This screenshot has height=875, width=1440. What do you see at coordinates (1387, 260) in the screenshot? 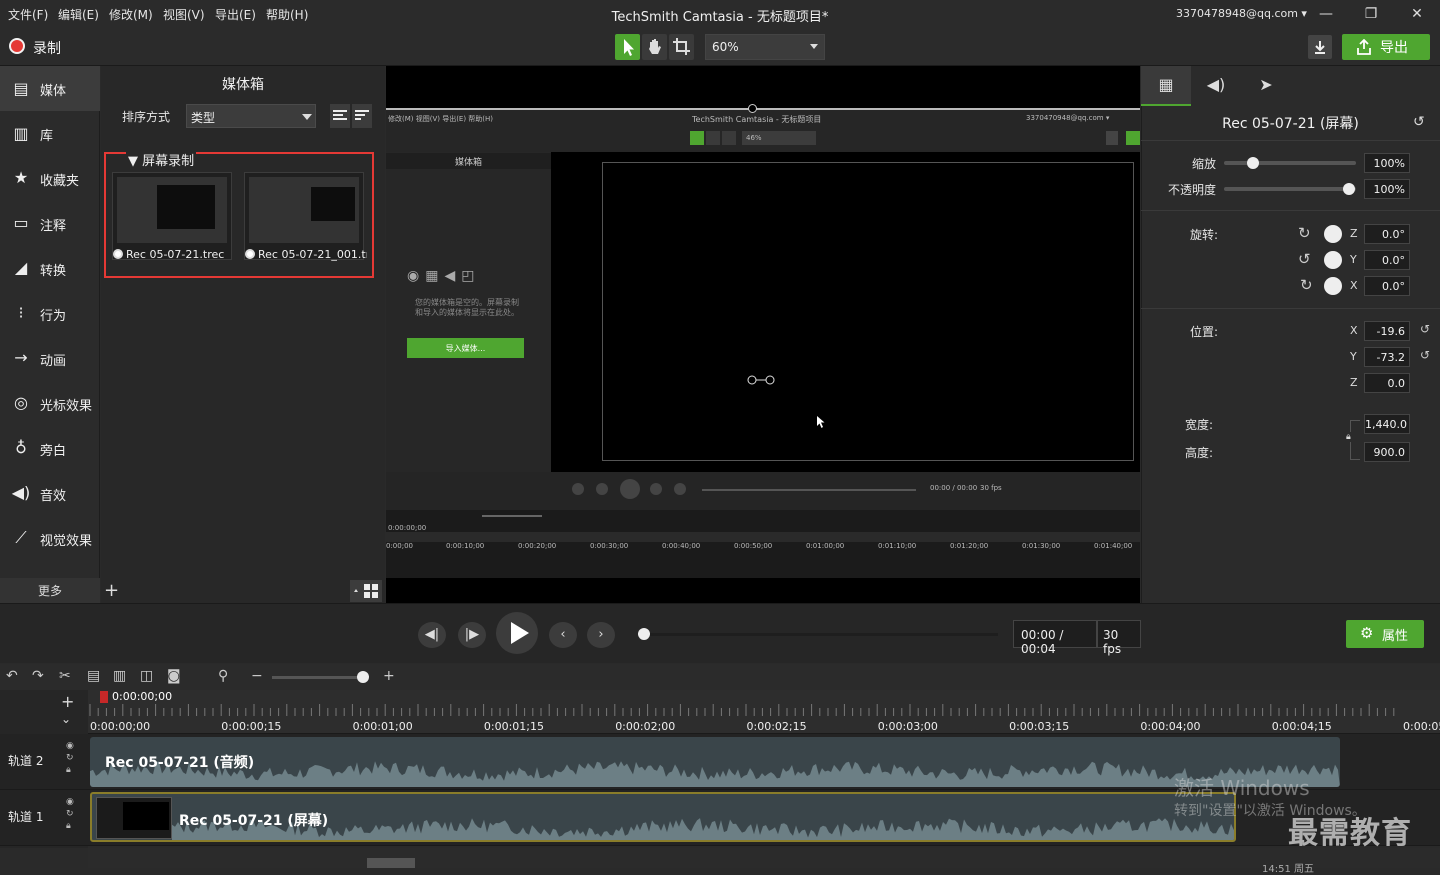
I see `rotation-y-field: 0.0°` at bounding box center [1387, 260].